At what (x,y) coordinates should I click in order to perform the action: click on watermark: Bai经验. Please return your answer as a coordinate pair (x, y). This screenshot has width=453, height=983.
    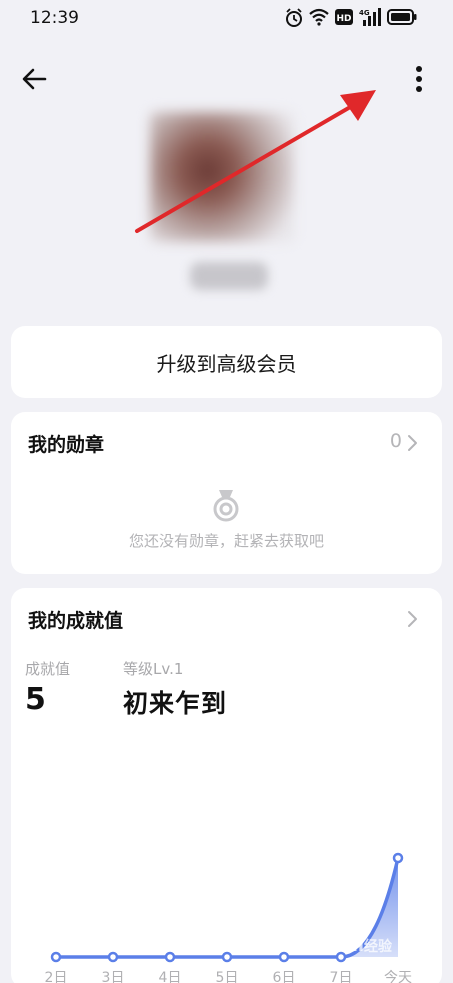
    Looking at the image, I should click on (362, 945).